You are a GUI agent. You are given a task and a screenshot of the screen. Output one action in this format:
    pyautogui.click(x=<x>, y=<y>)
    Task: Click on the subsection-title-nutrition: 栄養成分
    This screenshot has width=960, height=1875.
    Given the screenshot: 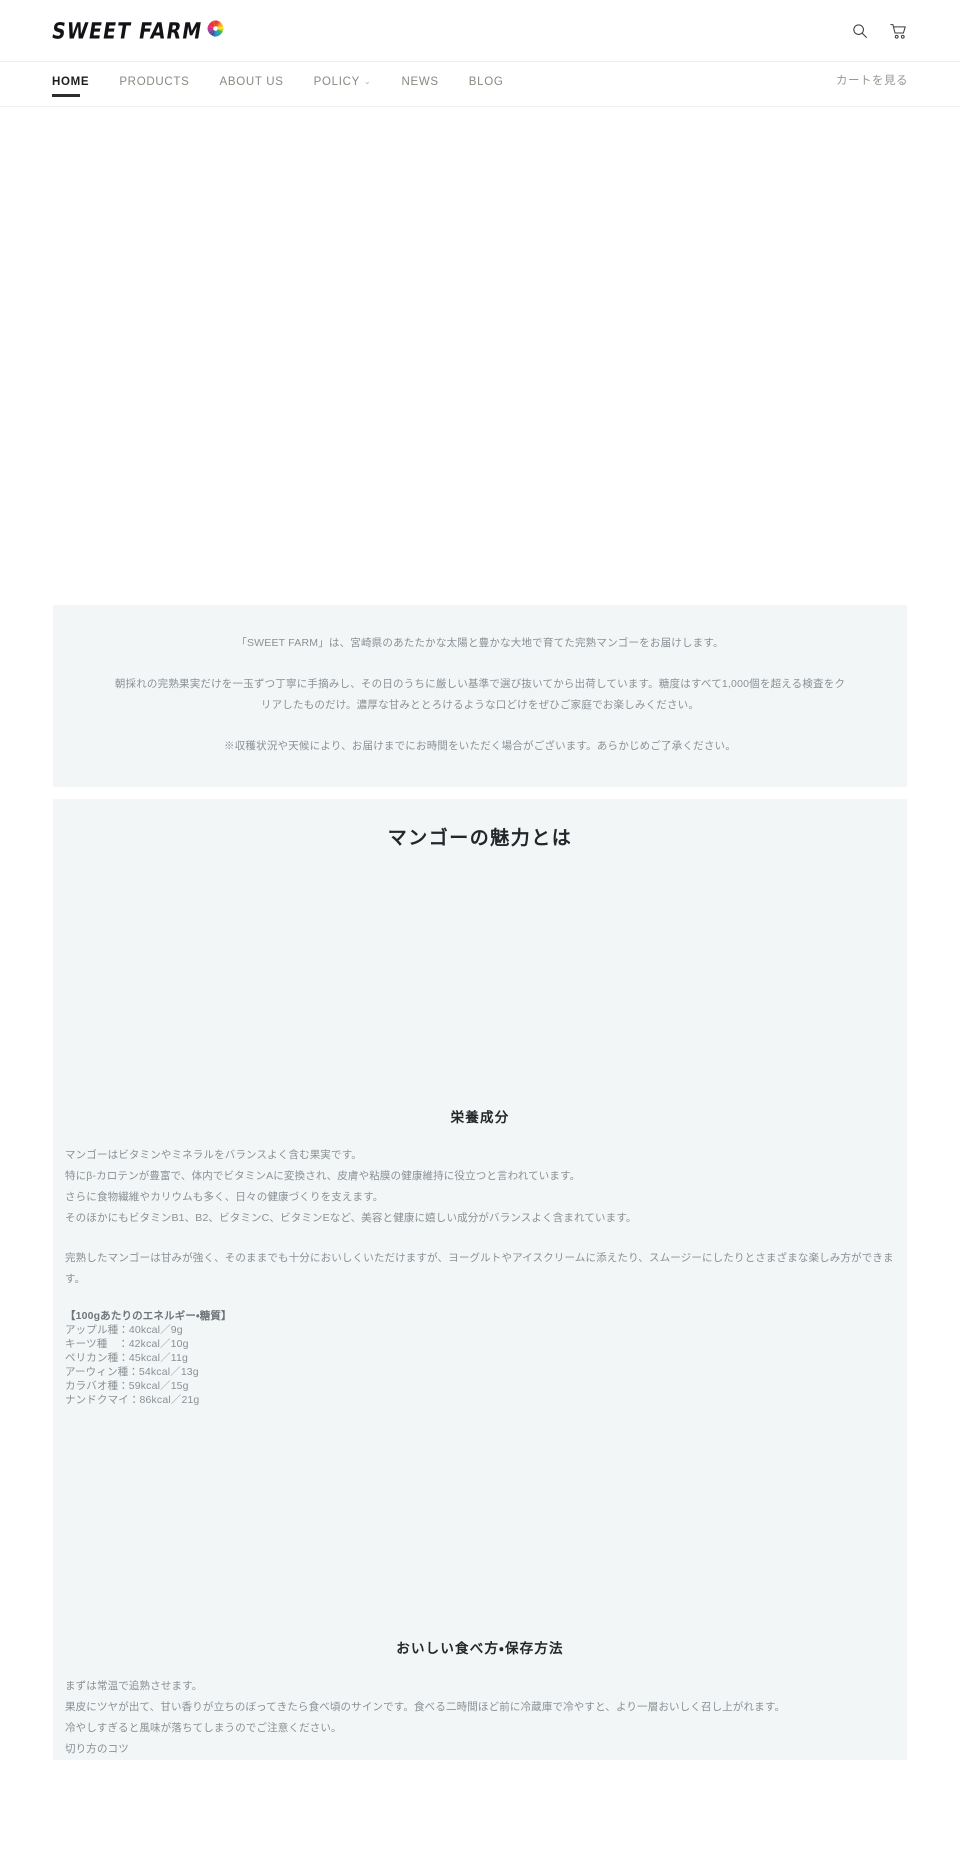 What is the action you would take?
    pyautogui.click(x=480, y=1117)
    